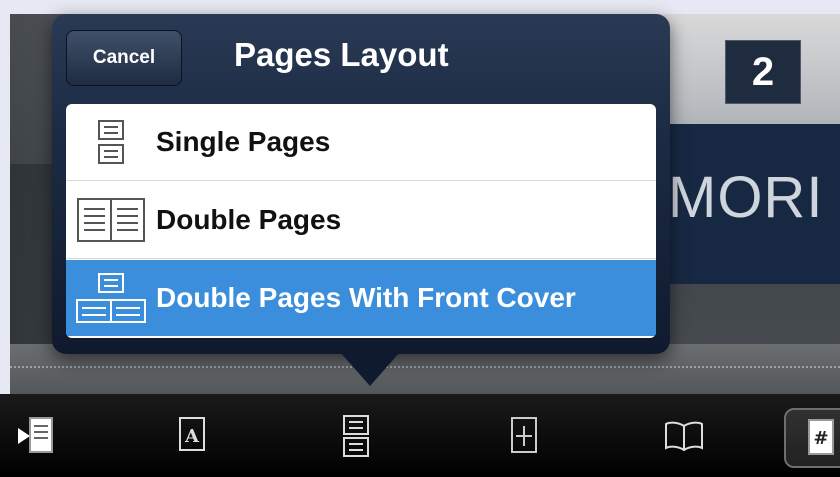 The image size is (840, 477). What do you see at coordinates (249, 219) in the screenshot?
I see `option-label: Double Pages` at bounding box center [249, 219].